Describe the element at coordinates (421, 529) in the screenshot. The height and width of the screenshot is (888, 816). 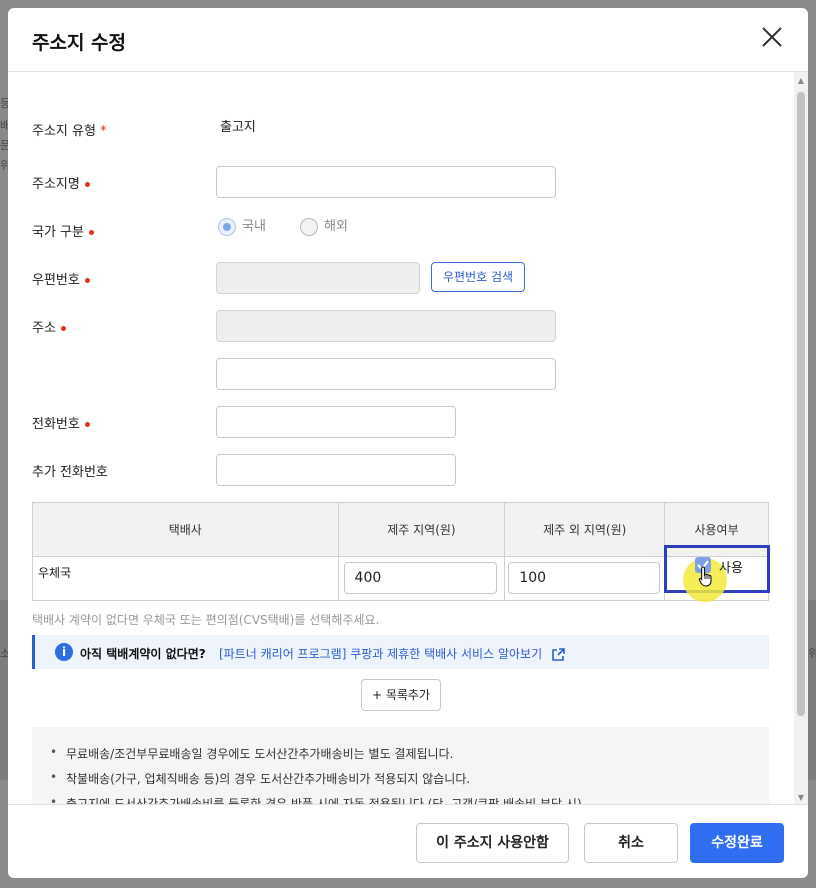
I see `column-header: 제주 지역(원)` at that location.